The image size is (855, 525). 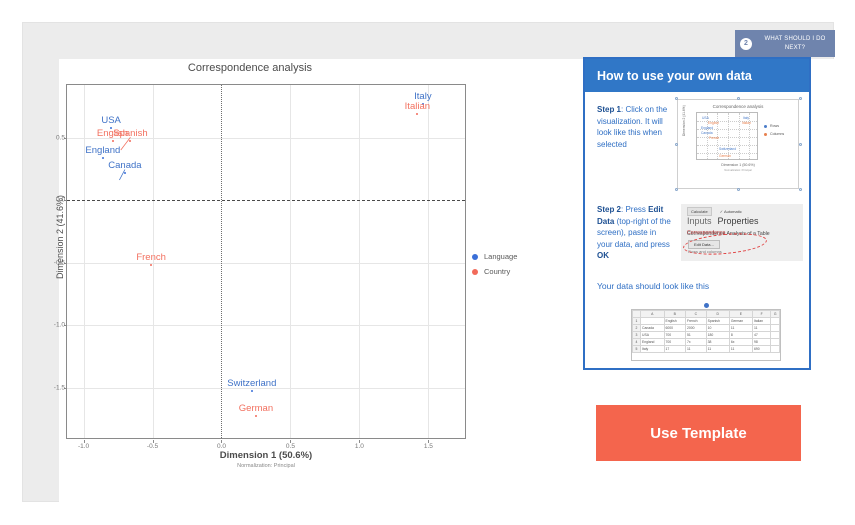 What do you see at coordinates (652, 328) in the screenshot?
I see `spreadsheet-cell: Canada` at bounding box center [652, 328].